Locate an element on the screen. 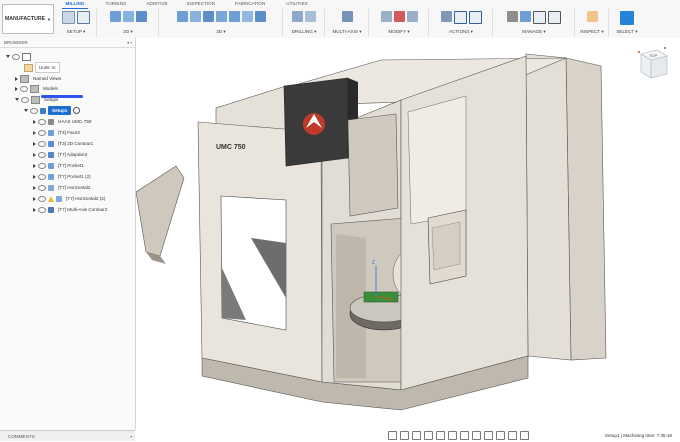  active-setup-radio-icon is located at coordinates (77, 110).